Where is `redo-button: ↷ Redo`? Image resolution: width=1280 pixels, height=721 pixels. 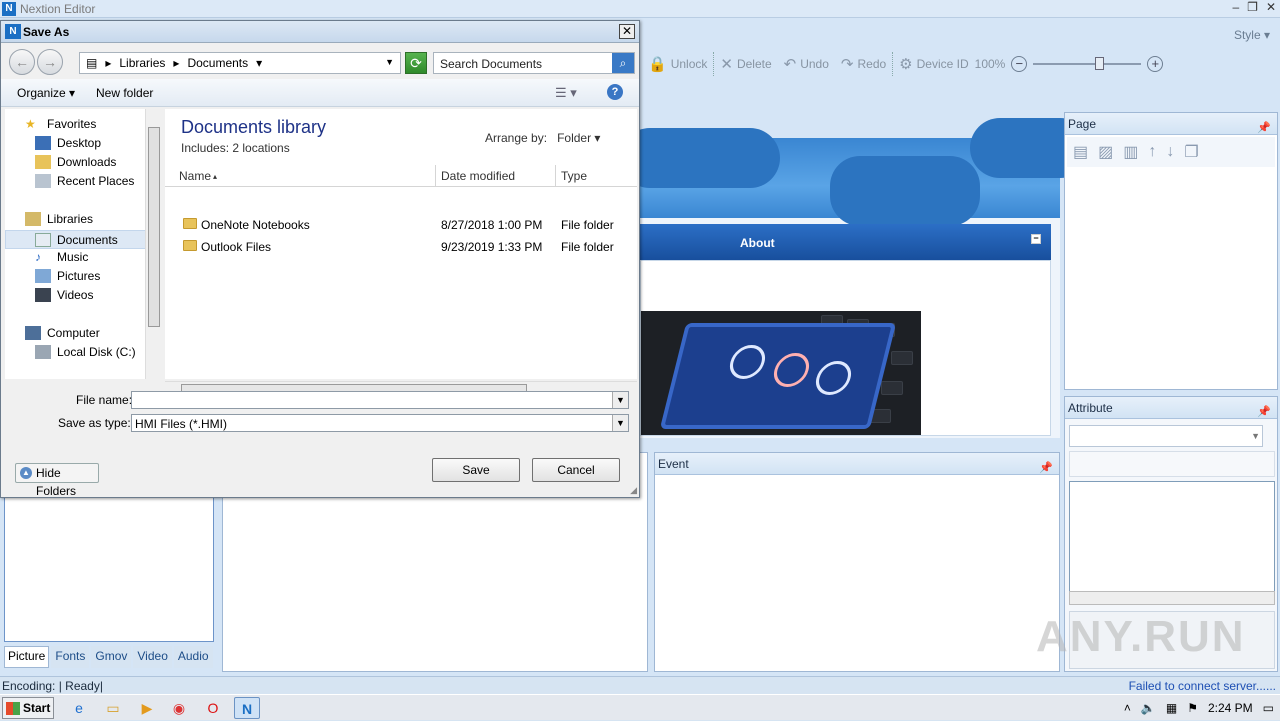 redo-button: ↷ Redo is located at coordinates (863, 64).